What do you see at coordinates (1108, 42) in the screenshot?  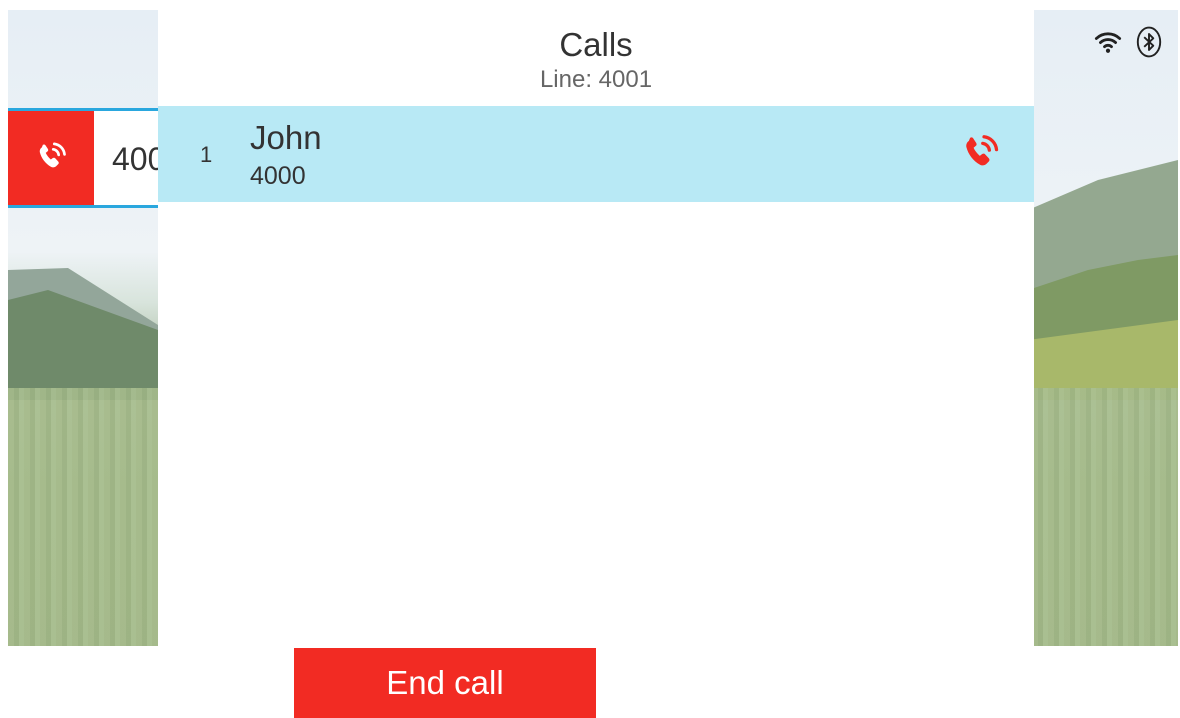 I see `wifi-icon` at bounding box center [1108, 42].